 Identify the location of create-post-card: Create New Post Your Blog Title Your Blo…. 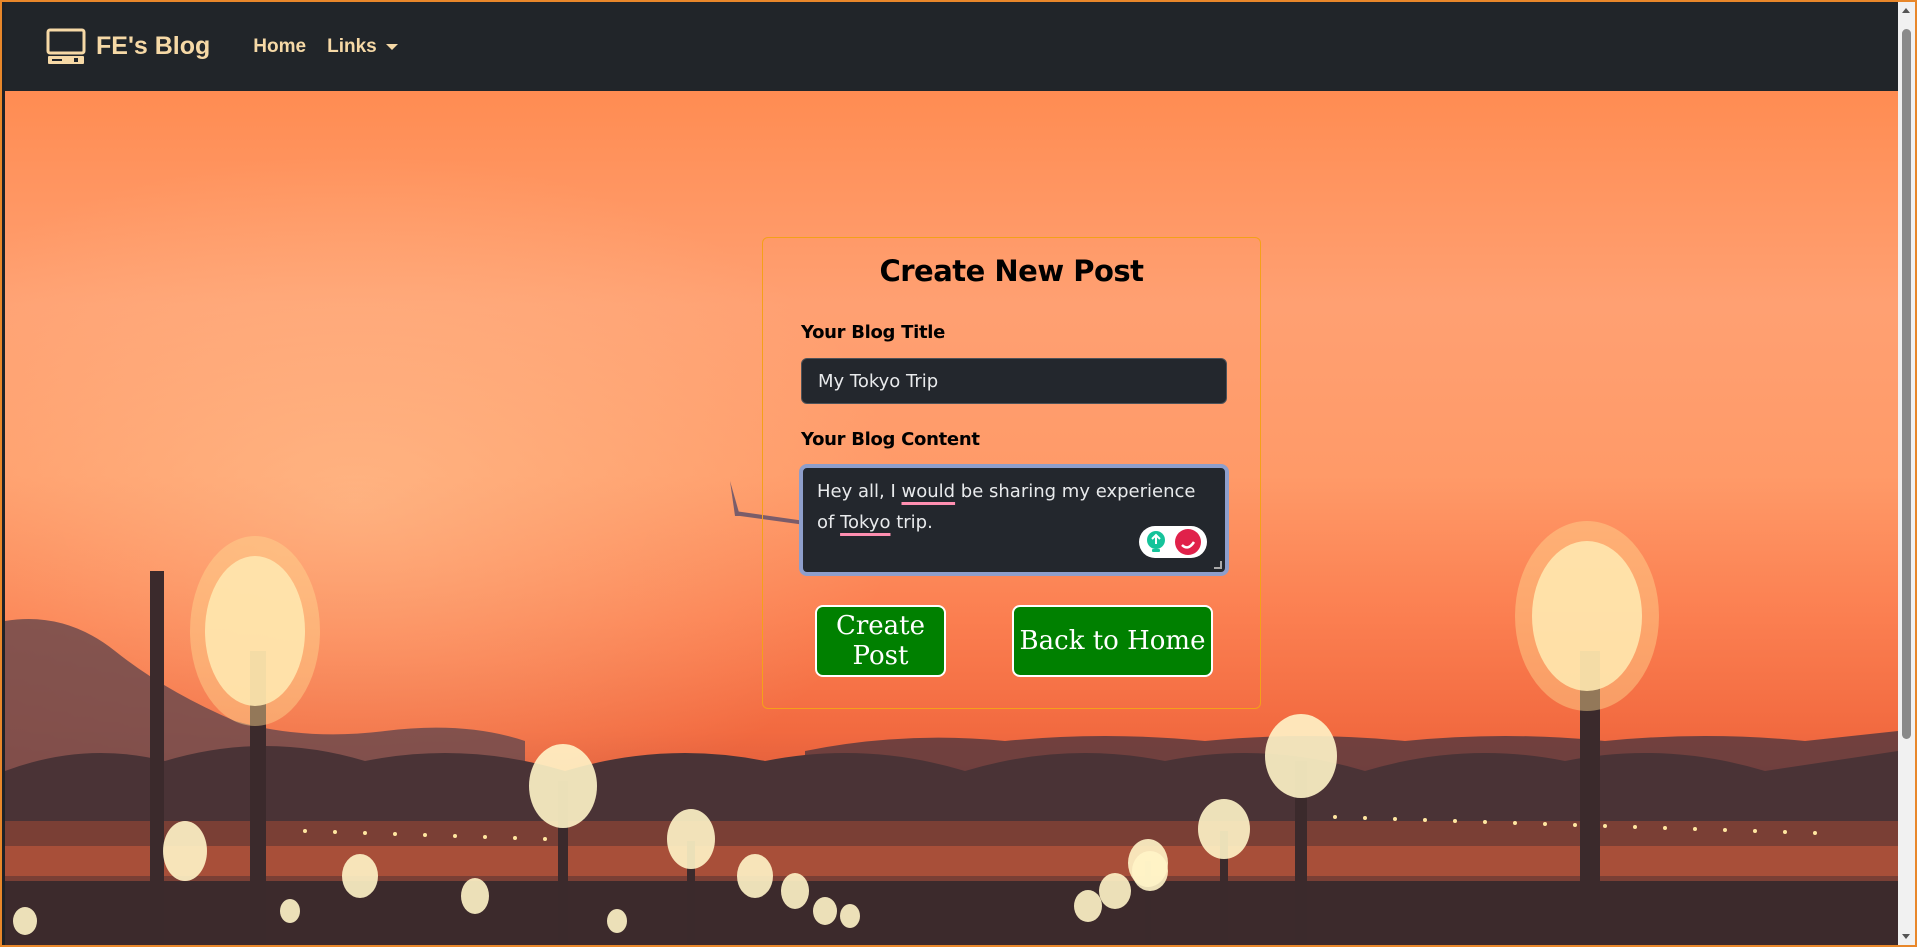
(1011, 473).